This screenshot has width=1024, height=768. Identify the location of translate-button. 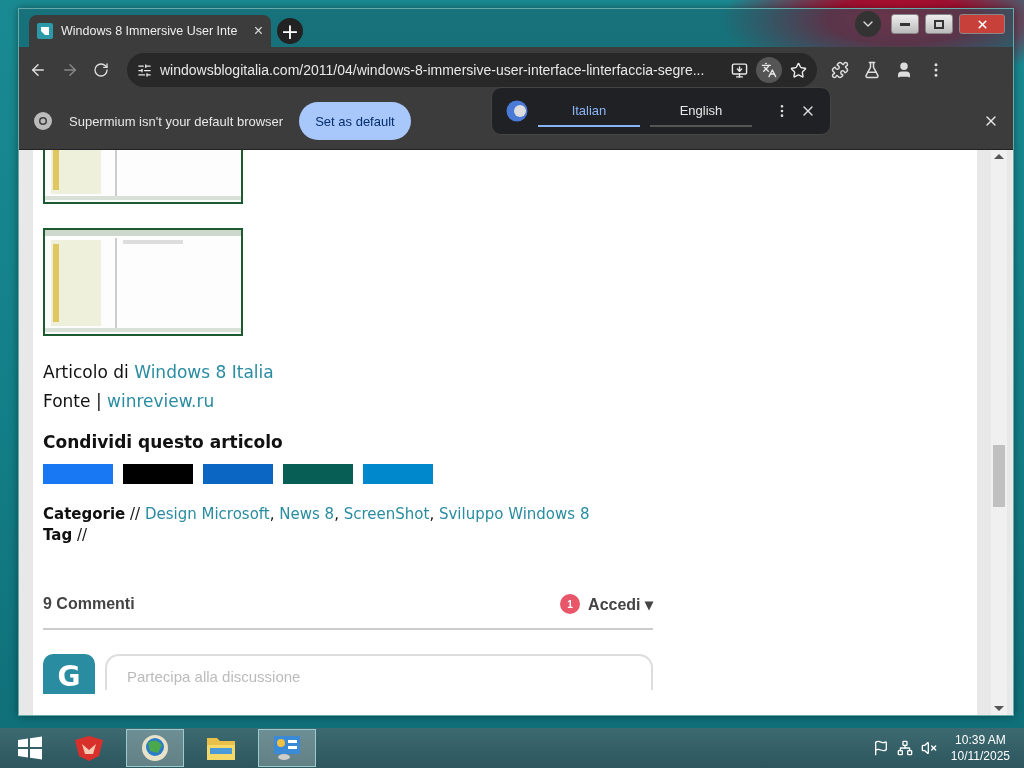
(769, 70).